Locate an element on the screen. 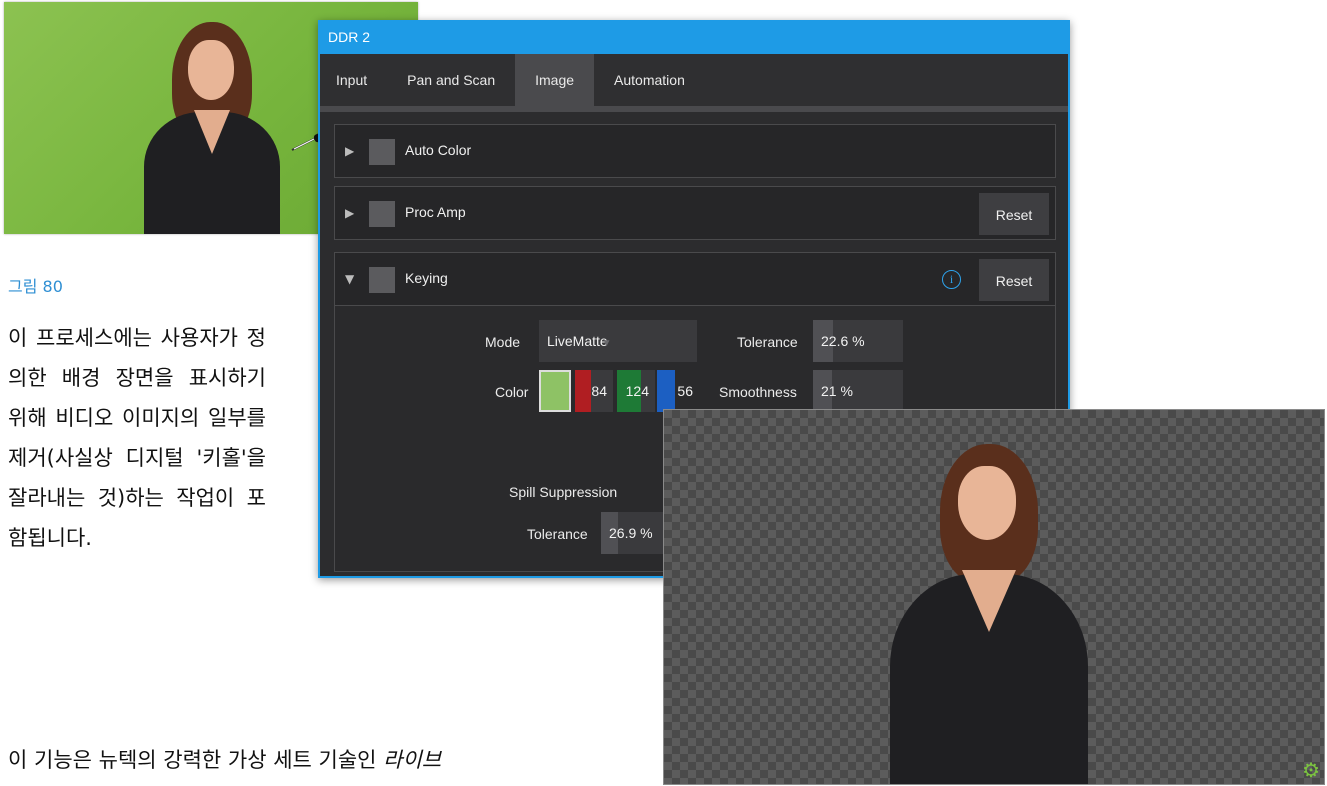 The image size is (1327, 786). tab-bar: Input Pan and Scan Image Automation is located at coordinates (694, 83).